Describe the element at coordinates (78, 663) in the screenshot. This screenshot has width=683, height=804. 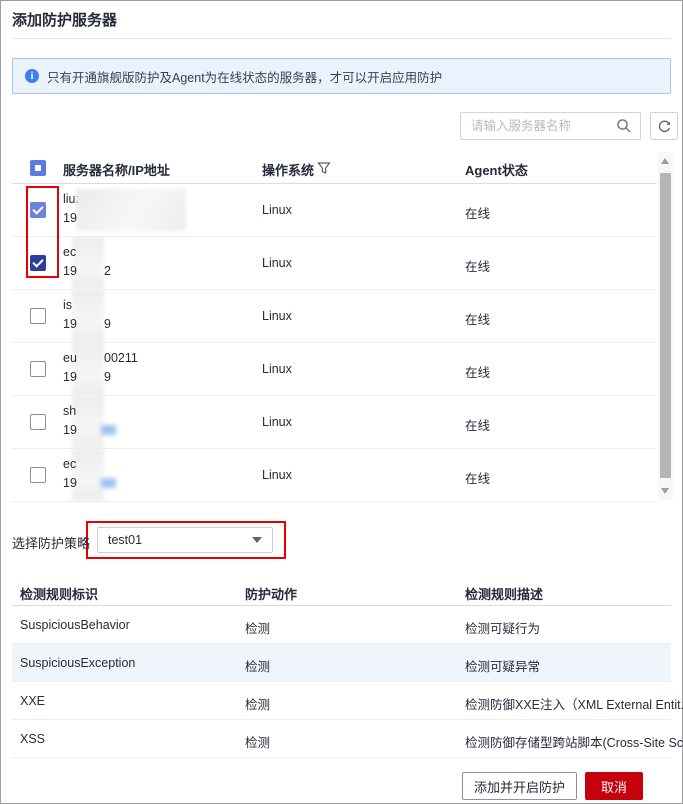
I see `rule-id: SuspiciousException` at that location.